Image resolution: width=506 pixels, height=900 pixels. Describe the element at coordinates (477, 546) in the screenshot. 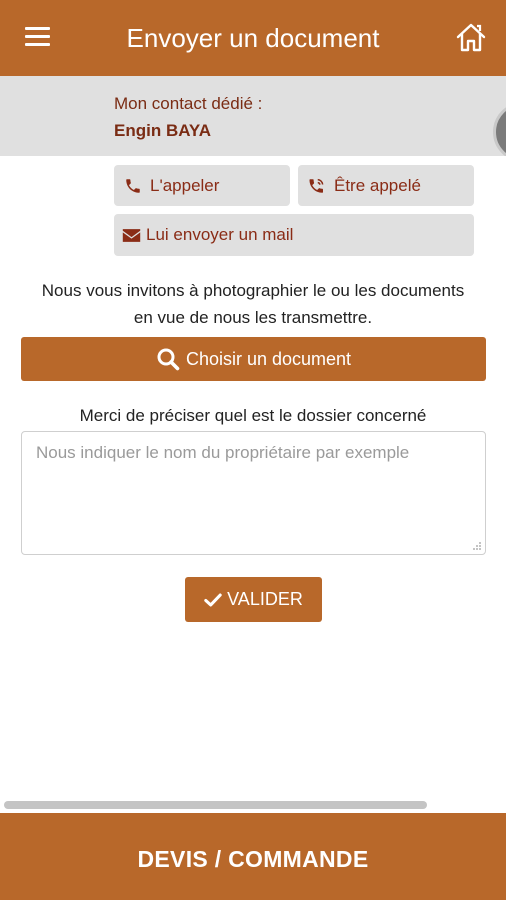

I see `resize-grip-icon` at that location.